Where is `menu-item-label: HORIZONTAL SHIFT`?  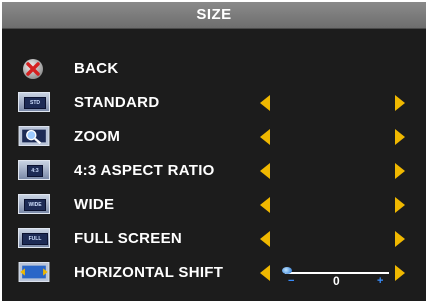
menu-item-label: HORIZONTAL SHIFT is located at coordinates (149, 272).